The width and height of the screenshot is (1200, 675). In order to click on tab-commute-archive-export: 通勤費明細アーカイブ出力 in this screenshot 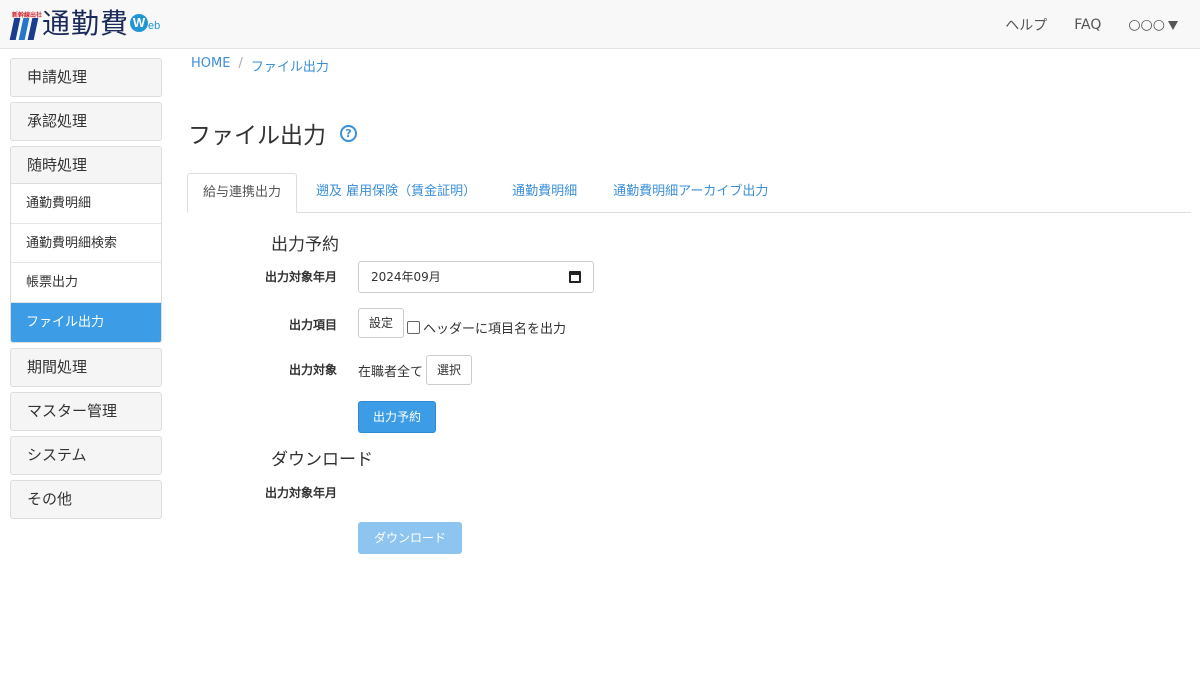, I will do `click(690, 193)`.